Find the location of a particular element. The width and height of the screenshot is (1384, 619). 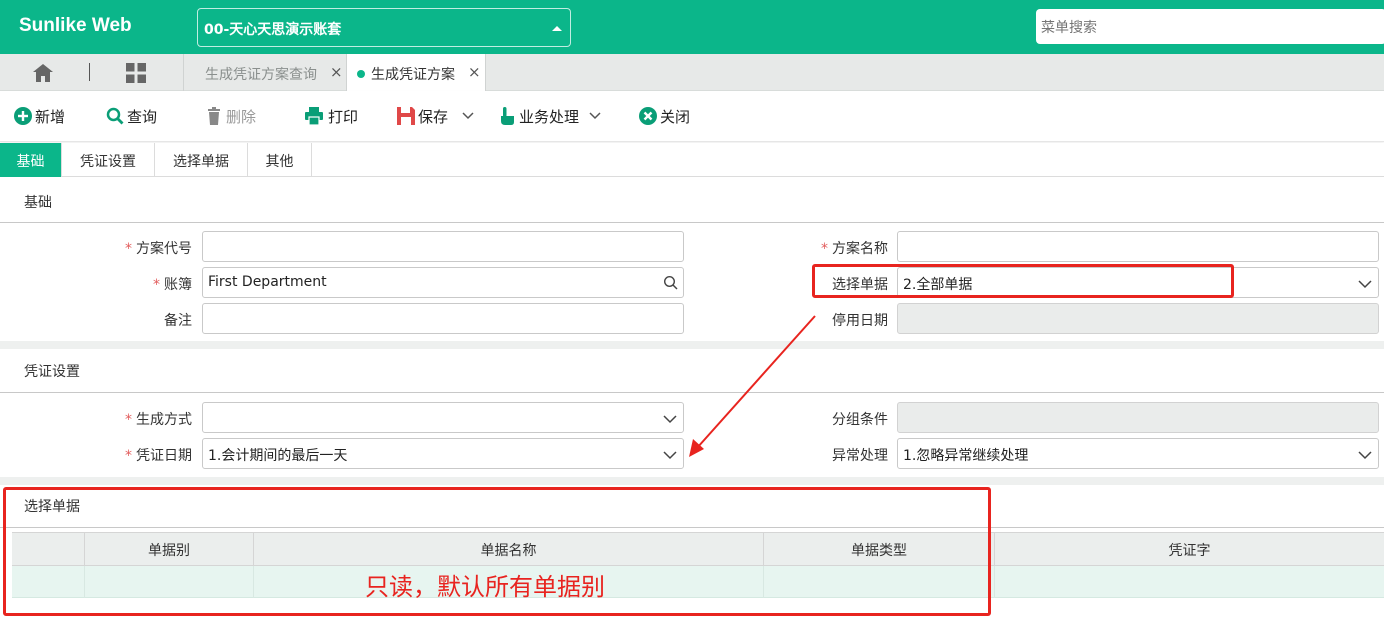

save-button: 保存 is located at coordinates (436, 116).